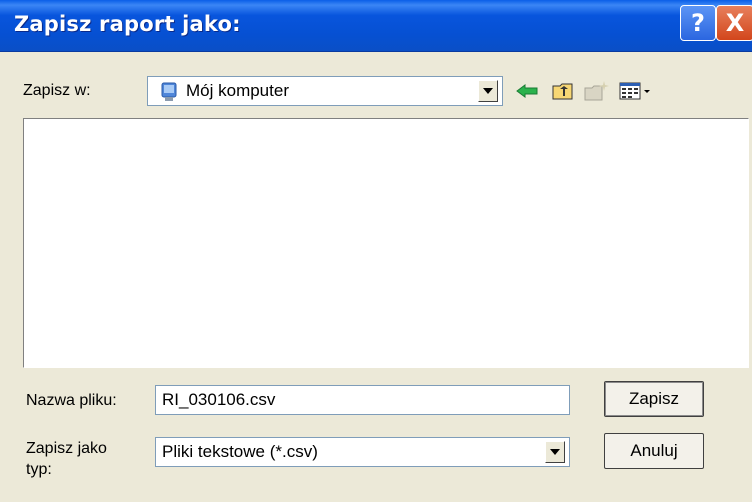 The image size is (752, 502). What do you see at coordinates (325, 91) in the screenshot?
I see `save-in-combobox: Mój komputer` at bounding box center [325, 91].